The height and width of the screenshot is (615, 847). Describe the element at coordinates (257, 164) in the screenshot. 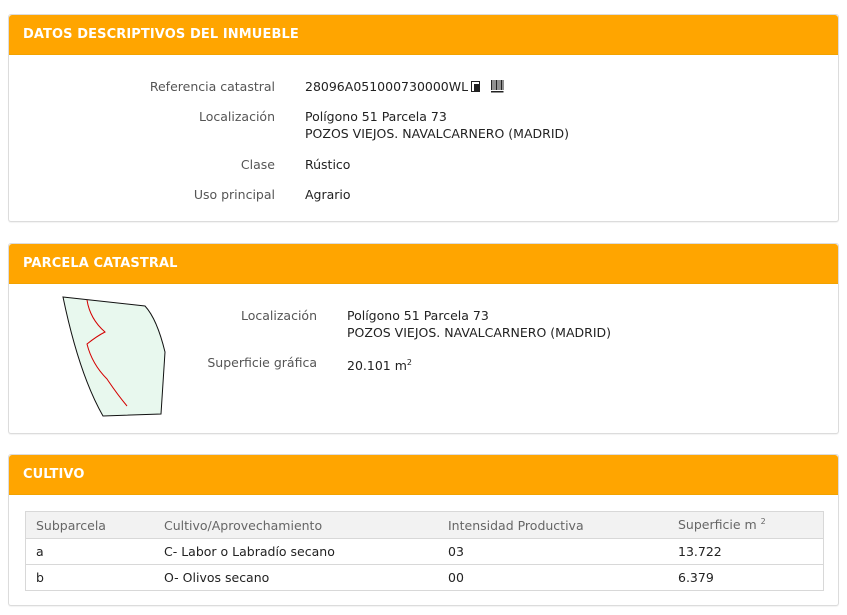

I see `clase-label: Clase` at that location.